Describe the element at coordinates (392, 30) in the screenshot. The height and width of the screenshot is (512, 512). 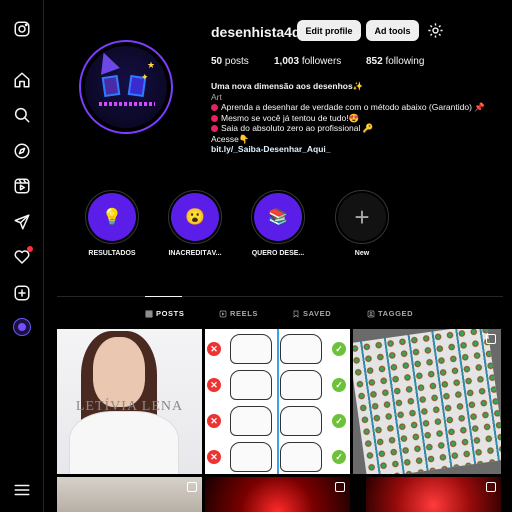
I see `ad-tools-button: Ad tools` at that location.